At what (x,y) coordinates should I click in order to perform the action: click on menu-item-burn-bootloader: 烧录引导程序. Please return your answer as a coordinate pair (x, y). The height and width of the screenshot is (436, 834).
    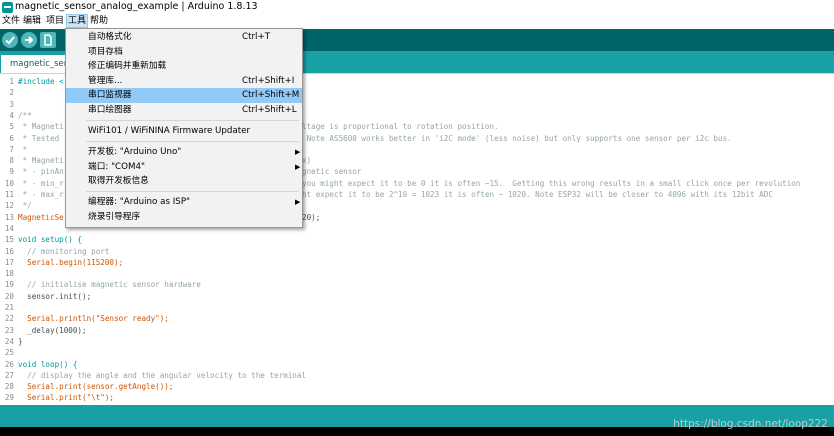
    Looking at the image, I should click on (184, 217).